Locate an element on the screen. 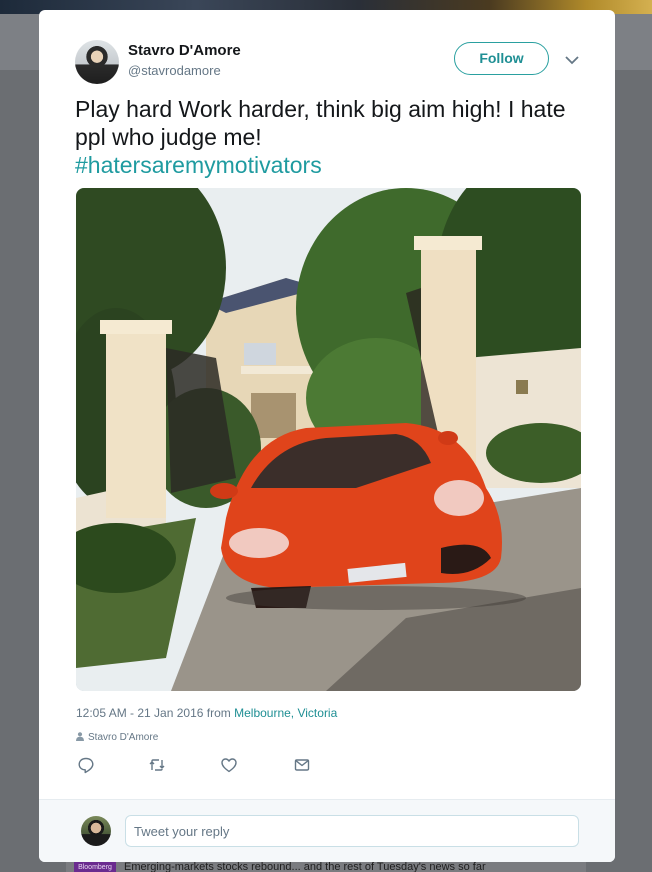 The image size is (652, 872). hashtag-link: #hatersaremymotivators is located at coordinates (198, 165).